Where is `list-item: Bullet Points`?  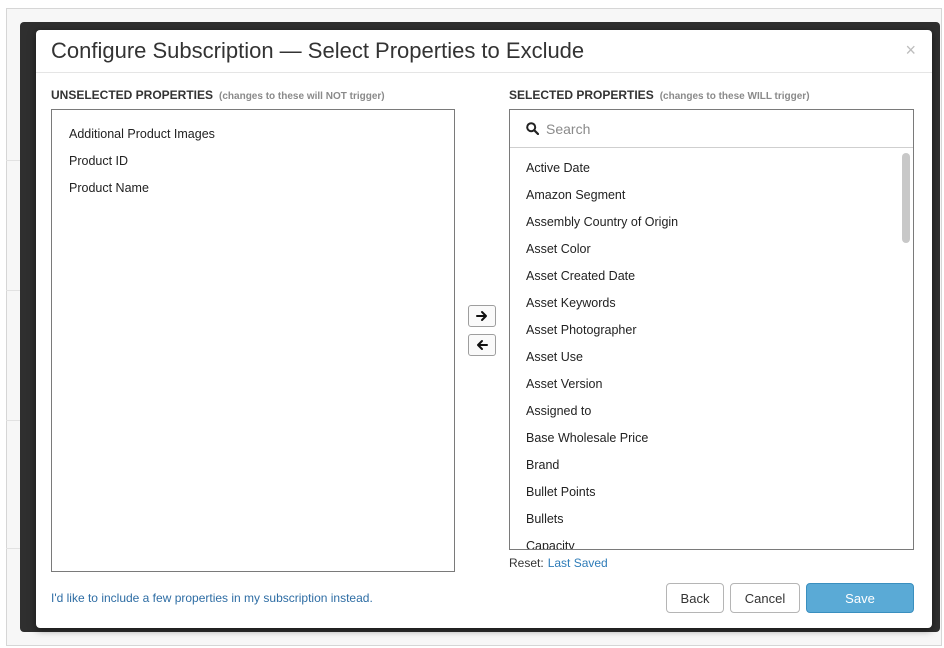
list-item: Bullet Points is located at coordinates (719, 494).